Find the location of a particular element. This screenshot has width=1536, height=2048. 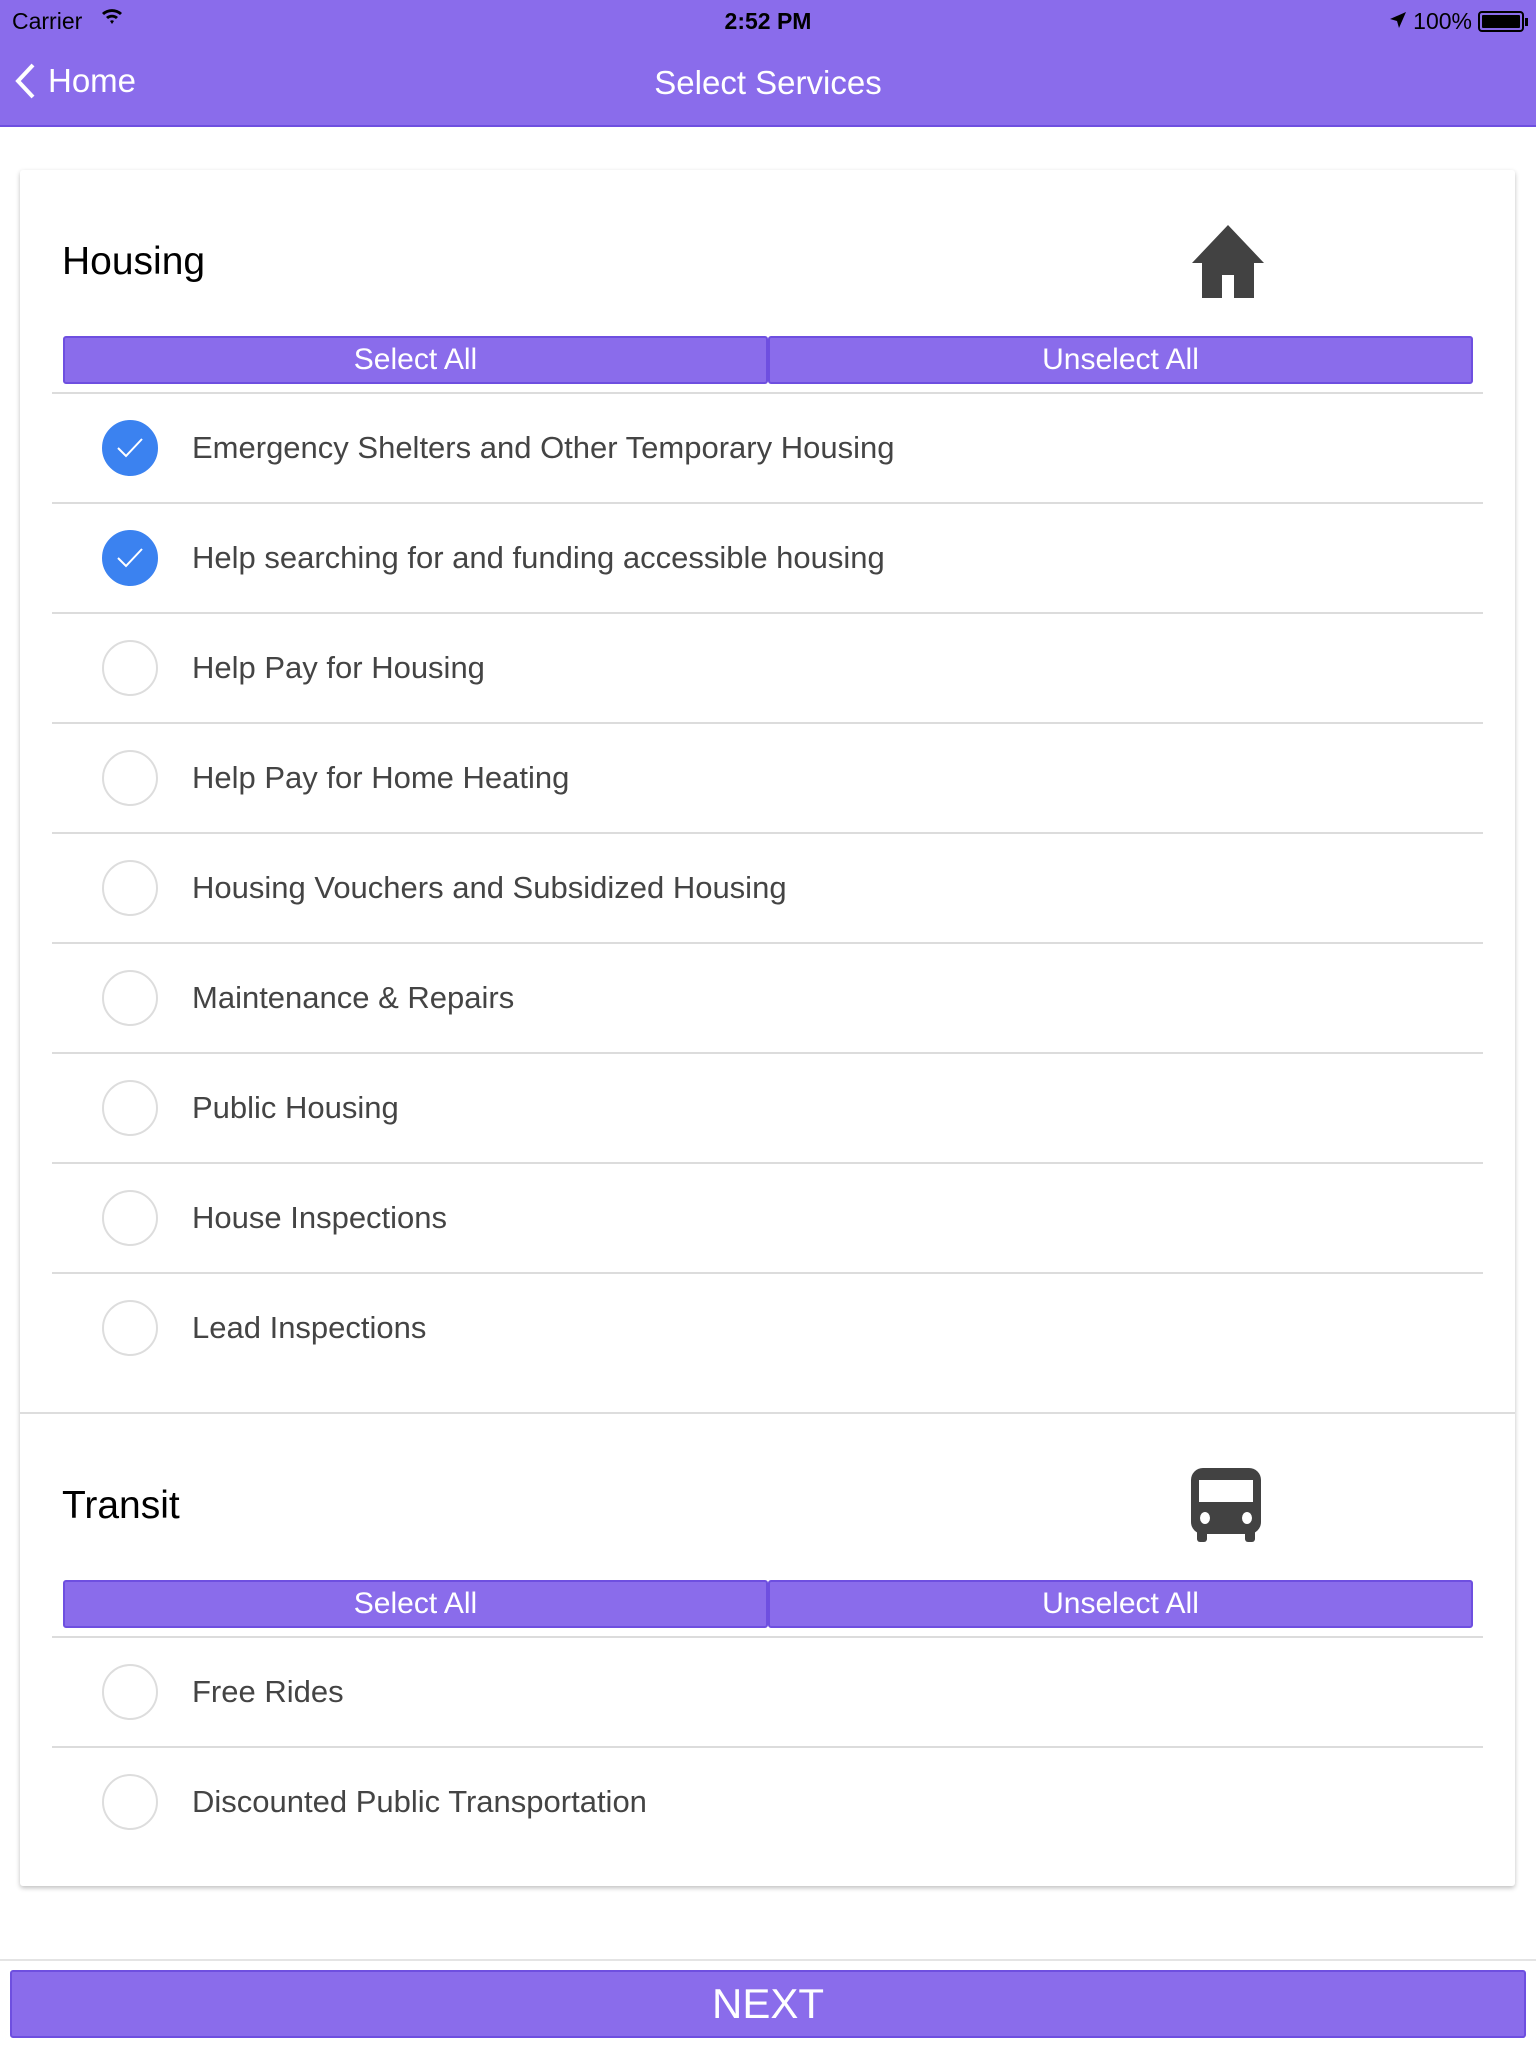

service-item: Housing Vouchers and Subsidized Housing is located at coordinates (767, 887).